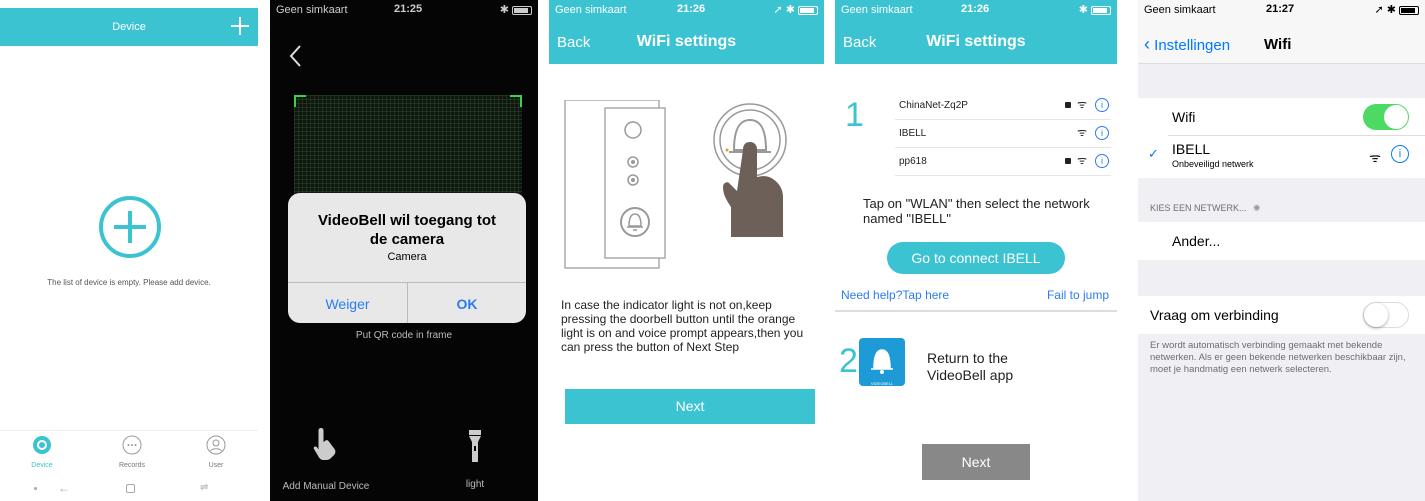 The height and width of the screenshot is (501, 1425). Describe the element at coordinates (1281, 138) in the screenshot. I see `wifi-group: Wifi ✓ IBELL Onbeveiligd netwerk ᯤ i` at that location.